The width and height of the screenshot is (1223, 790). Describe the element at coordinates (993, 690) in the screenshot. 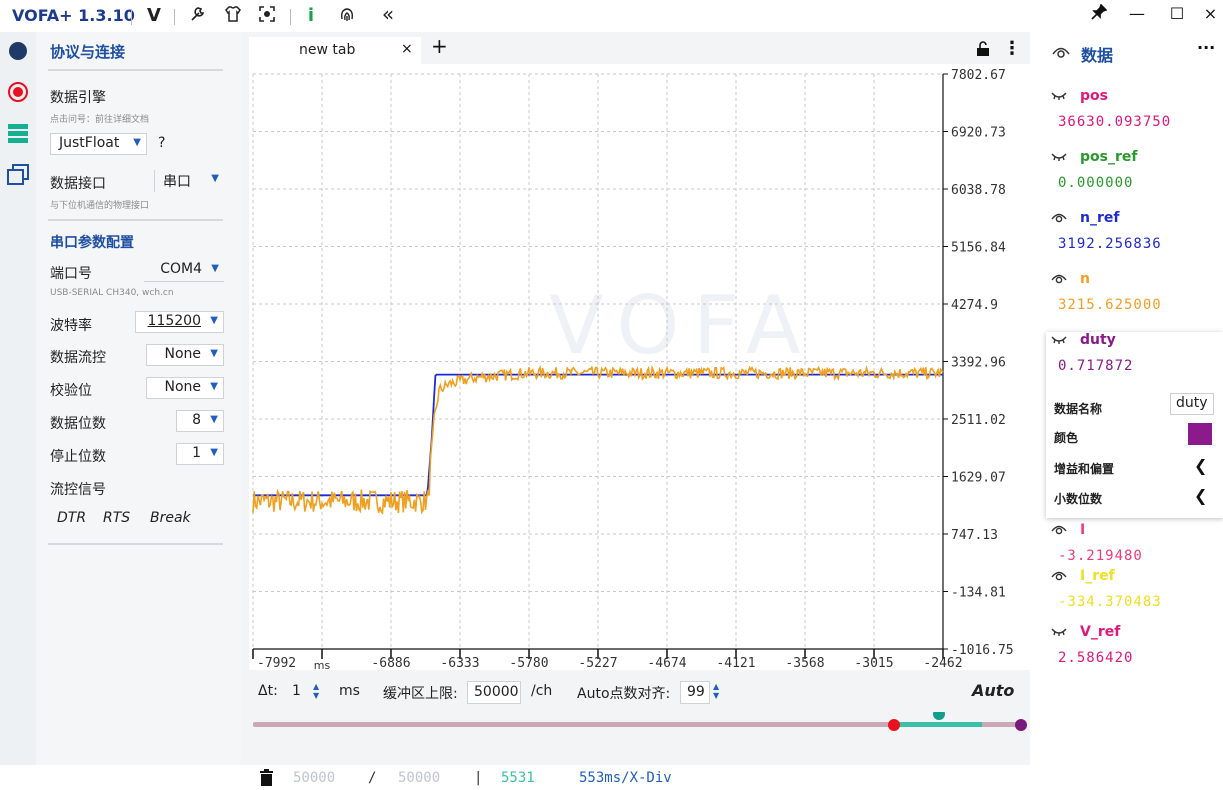

I see `auto-button: Auto` at that location.